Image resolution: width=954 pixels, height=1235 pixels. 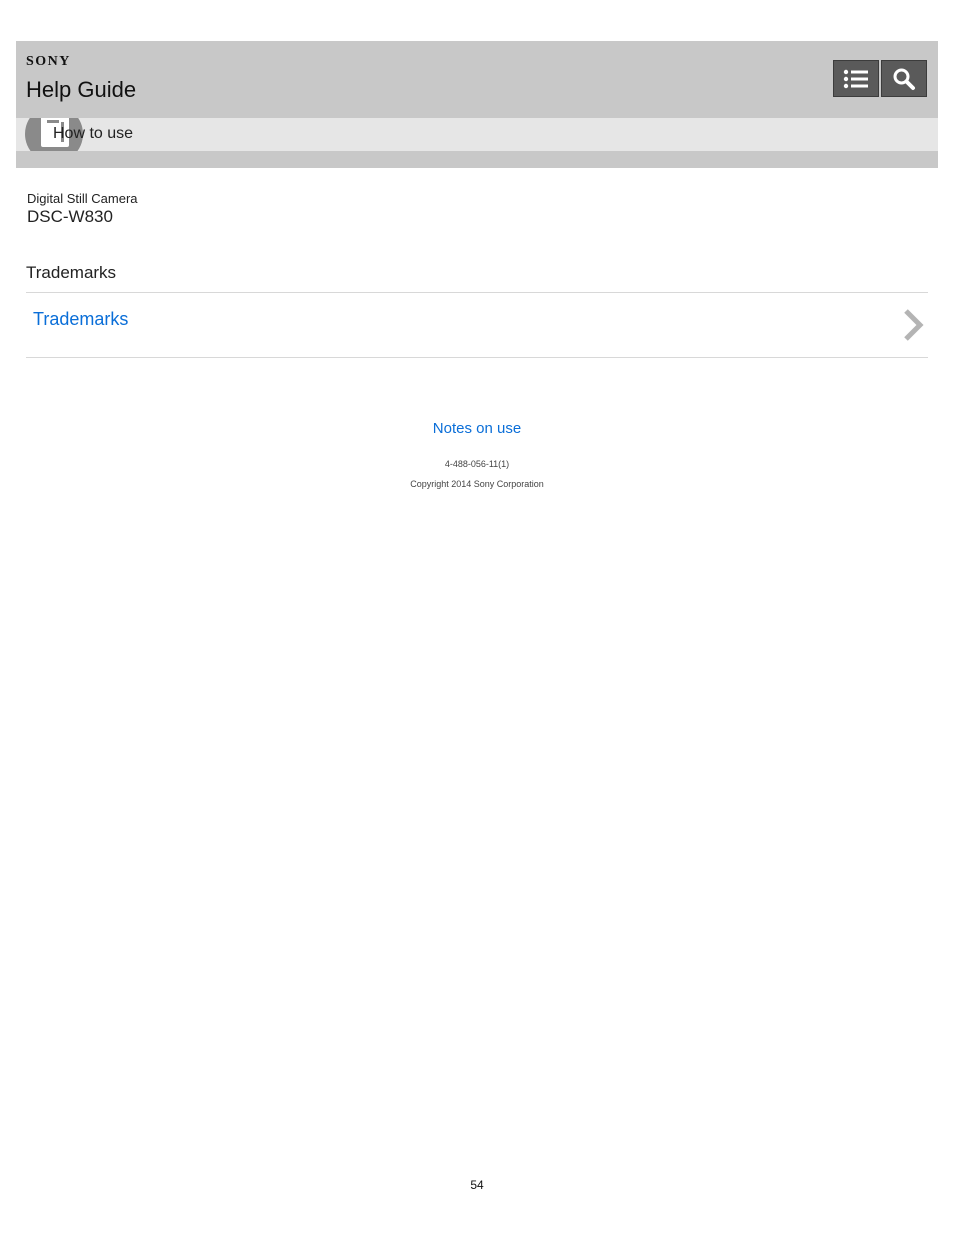 What do you see at coordinates (477, 134) in the screenshot?
I see `category-bar: How to use` at bounding box center [477, 134].